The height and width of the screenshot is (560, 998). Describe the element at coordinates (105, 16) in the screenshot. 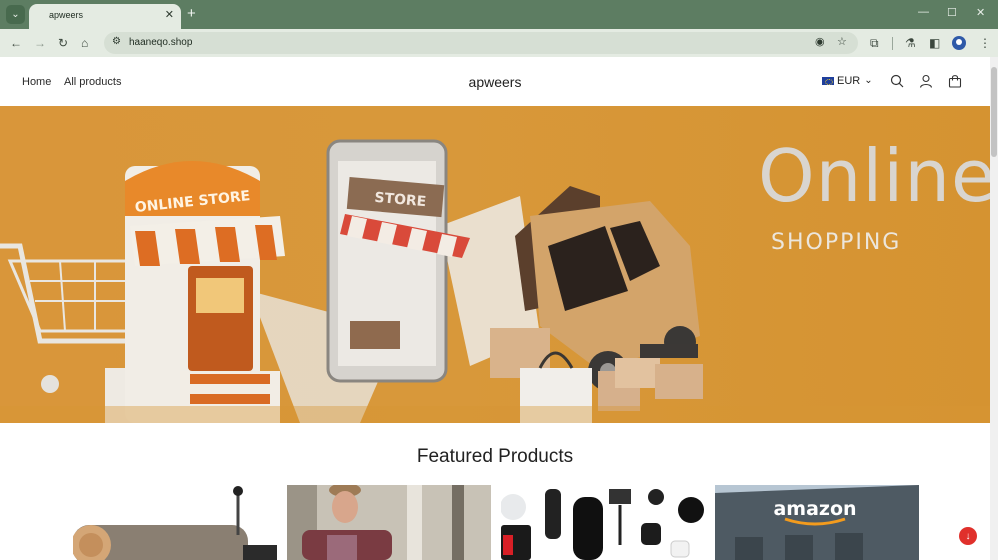

I see `browser-tab: apweers ✕` at that location.